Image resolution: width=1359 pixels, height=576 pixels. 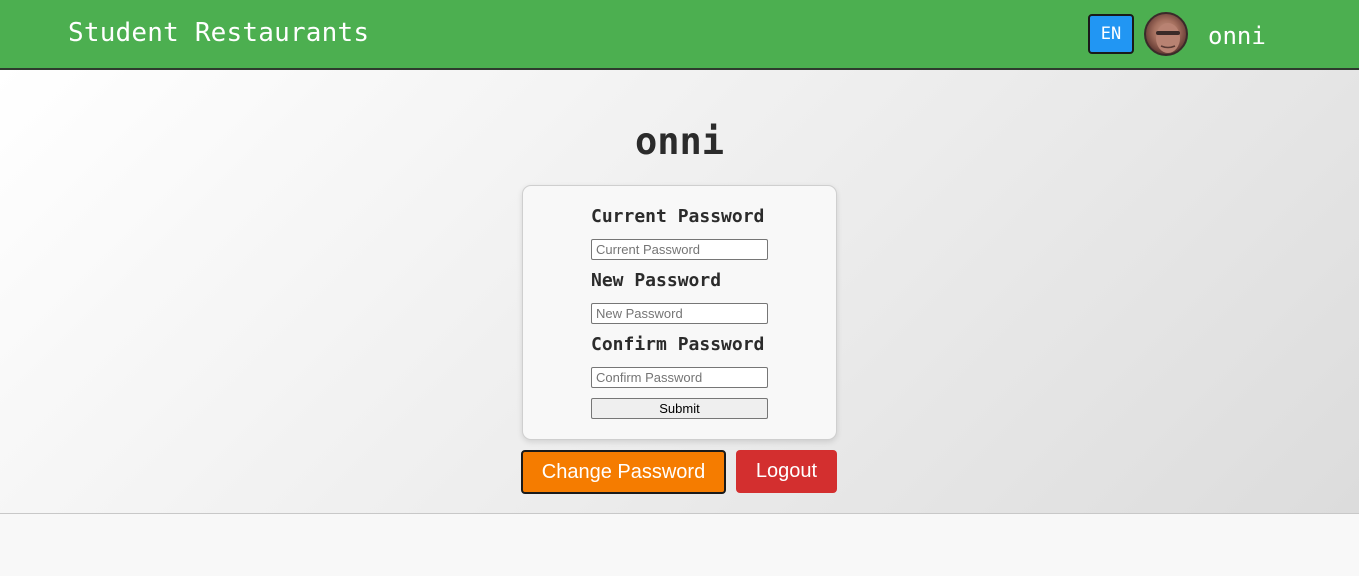 I want to click on app-header: Student Restaurants EN onni, so click(x=679, y=35).